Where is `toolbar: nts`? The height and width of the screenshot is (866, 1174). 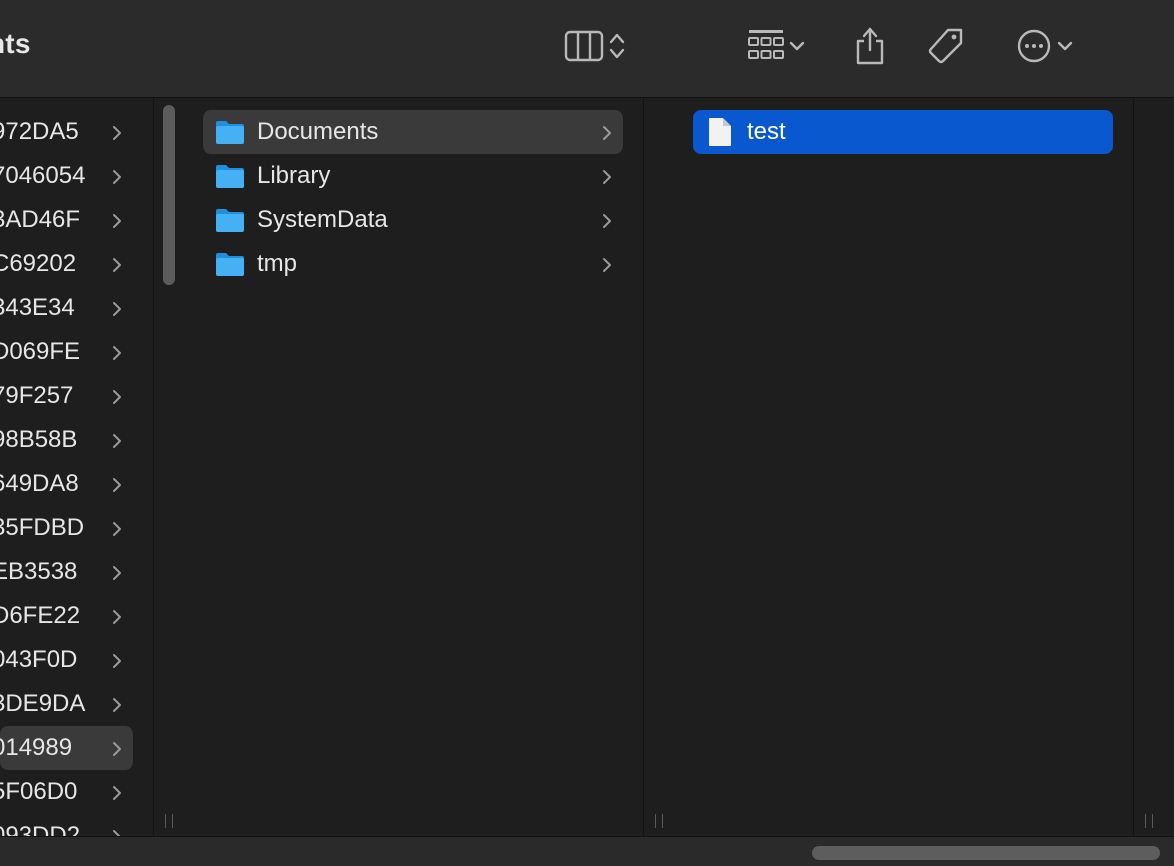 toolbar: nts is located at coordinates (587, 49).